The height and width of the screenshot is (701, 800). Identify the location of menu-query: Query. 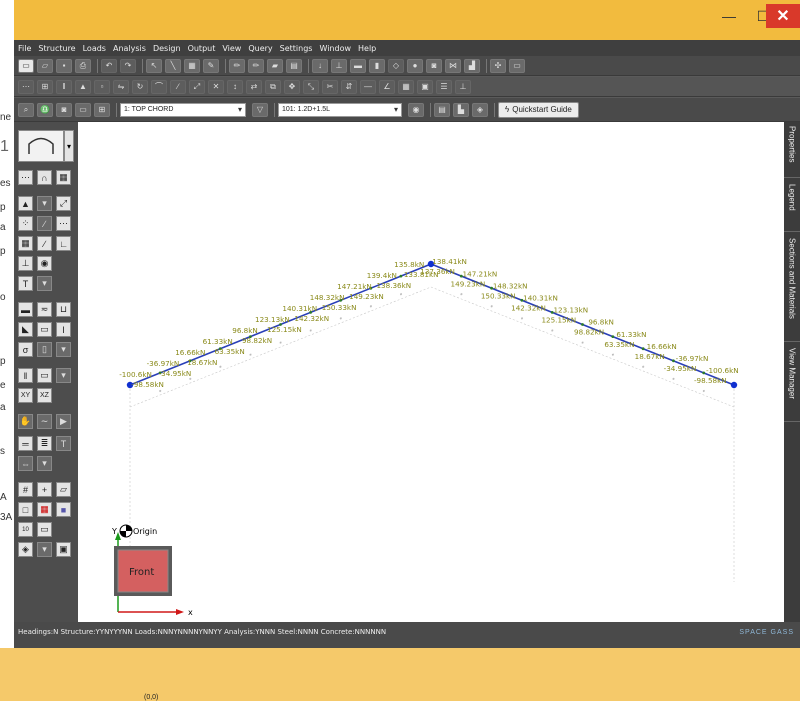
(260, 48).